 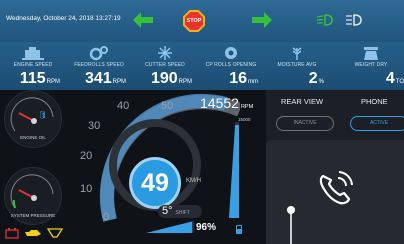 What do you see at coordinates (354, 20) in the screenshot?
I see `parking-light-icon` at bounding box center [354, 20].